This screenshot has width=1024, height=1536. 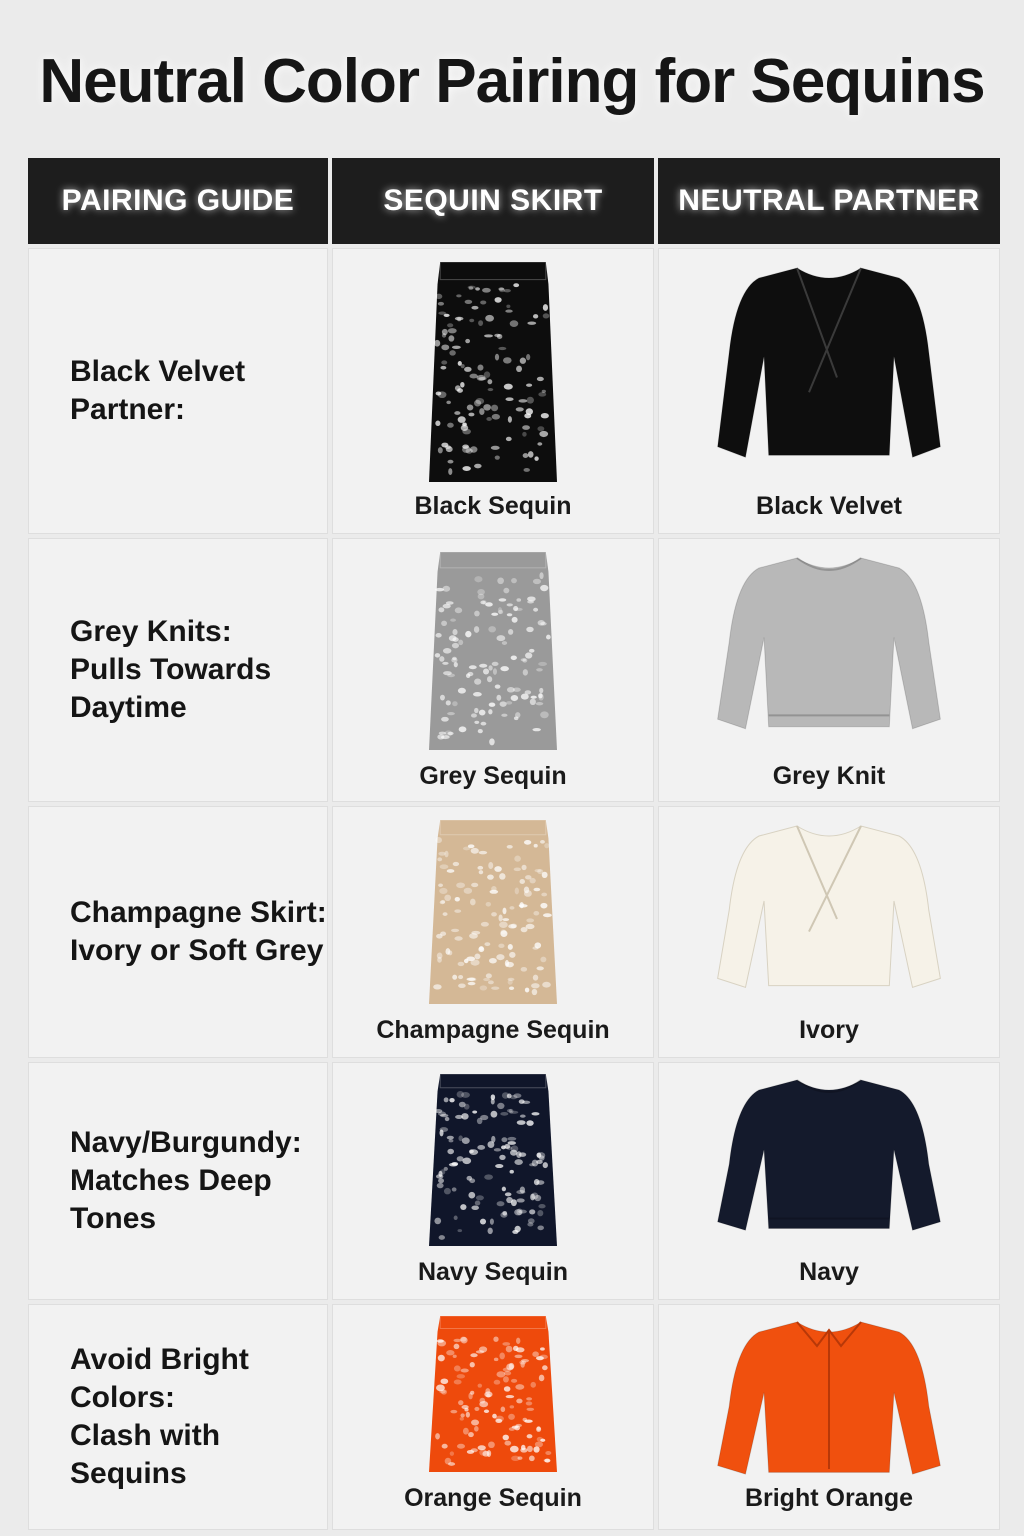 I want to click on partner-cell: Navy, so click(x=829, y=1181).